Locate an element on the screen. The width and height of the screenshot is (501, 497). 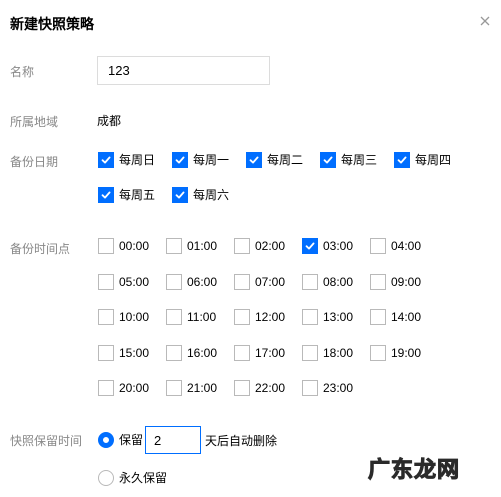
weekday-checkbox: 每周日 is located at coordinates (126, 159).